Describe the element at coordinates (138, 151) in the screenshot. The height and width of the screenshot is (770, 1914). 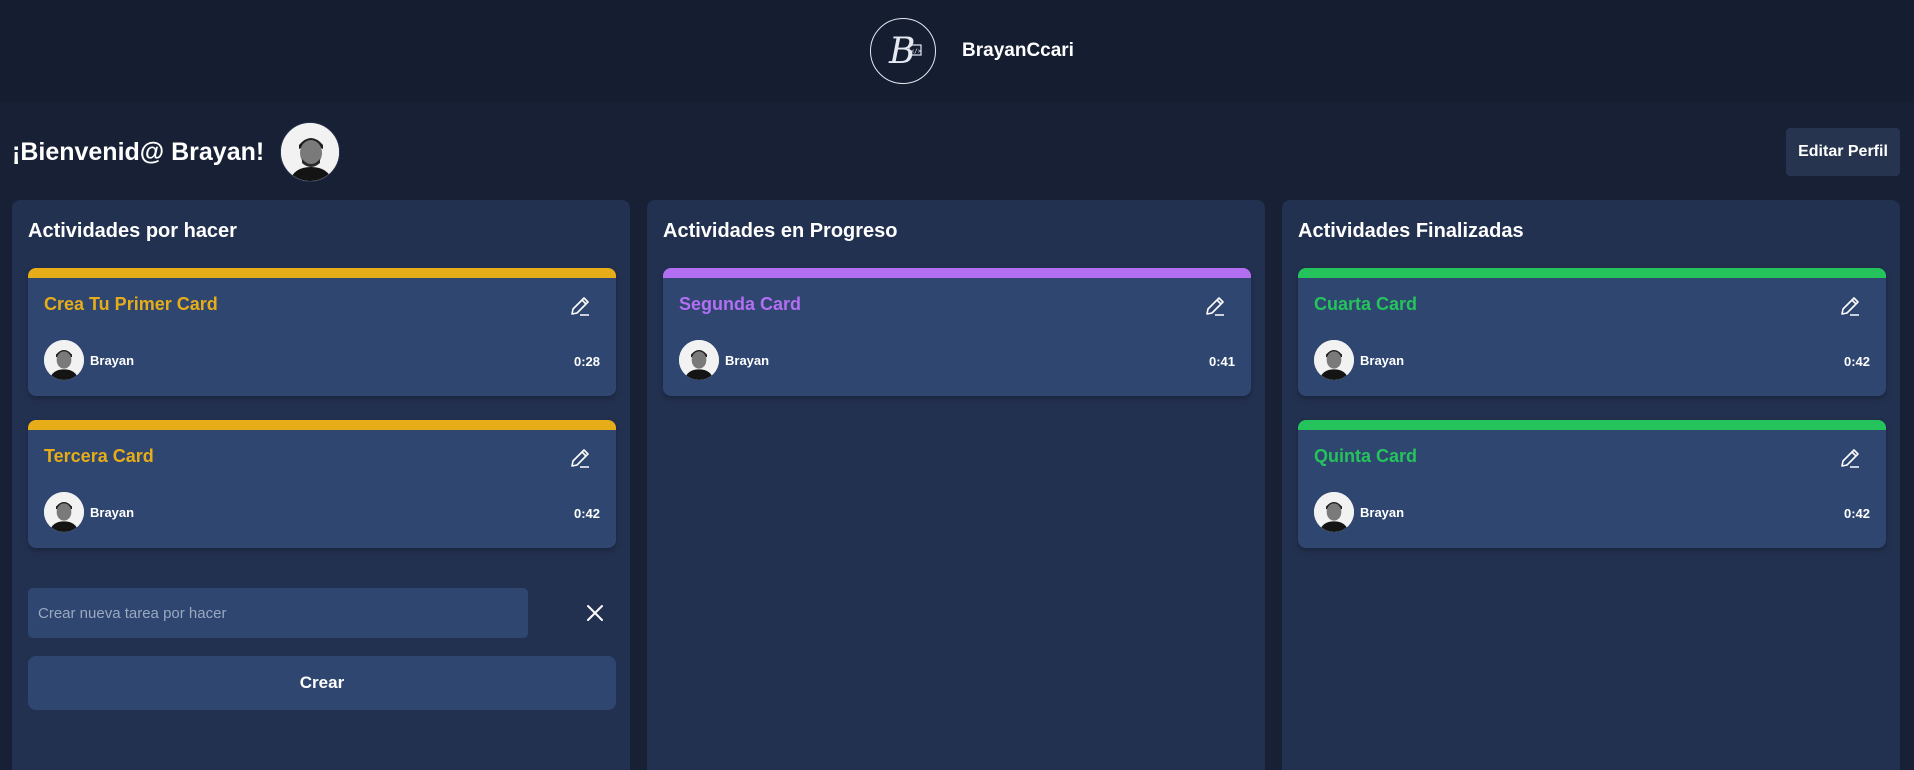
I see `welcome-title: ¡Bienvenid@ Brayan!` at that location.